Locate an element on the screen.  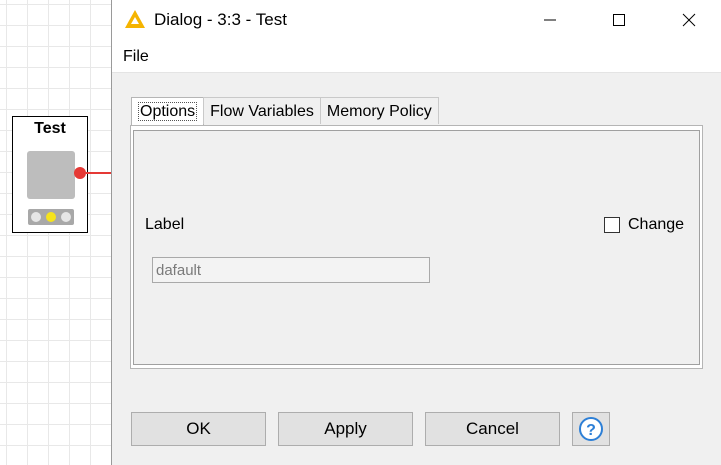
node-icon is located at coordinates (51, 175).